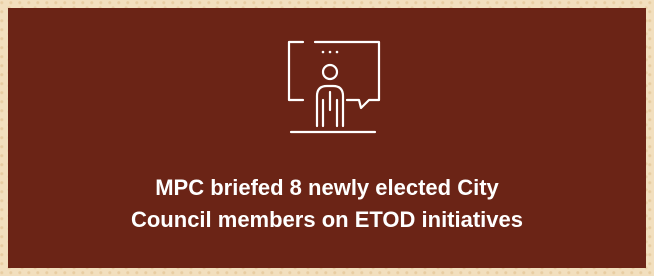 The height and width of the screenshot is (276, 654). I want to click on presenter-board-icon, so click(333, 91).